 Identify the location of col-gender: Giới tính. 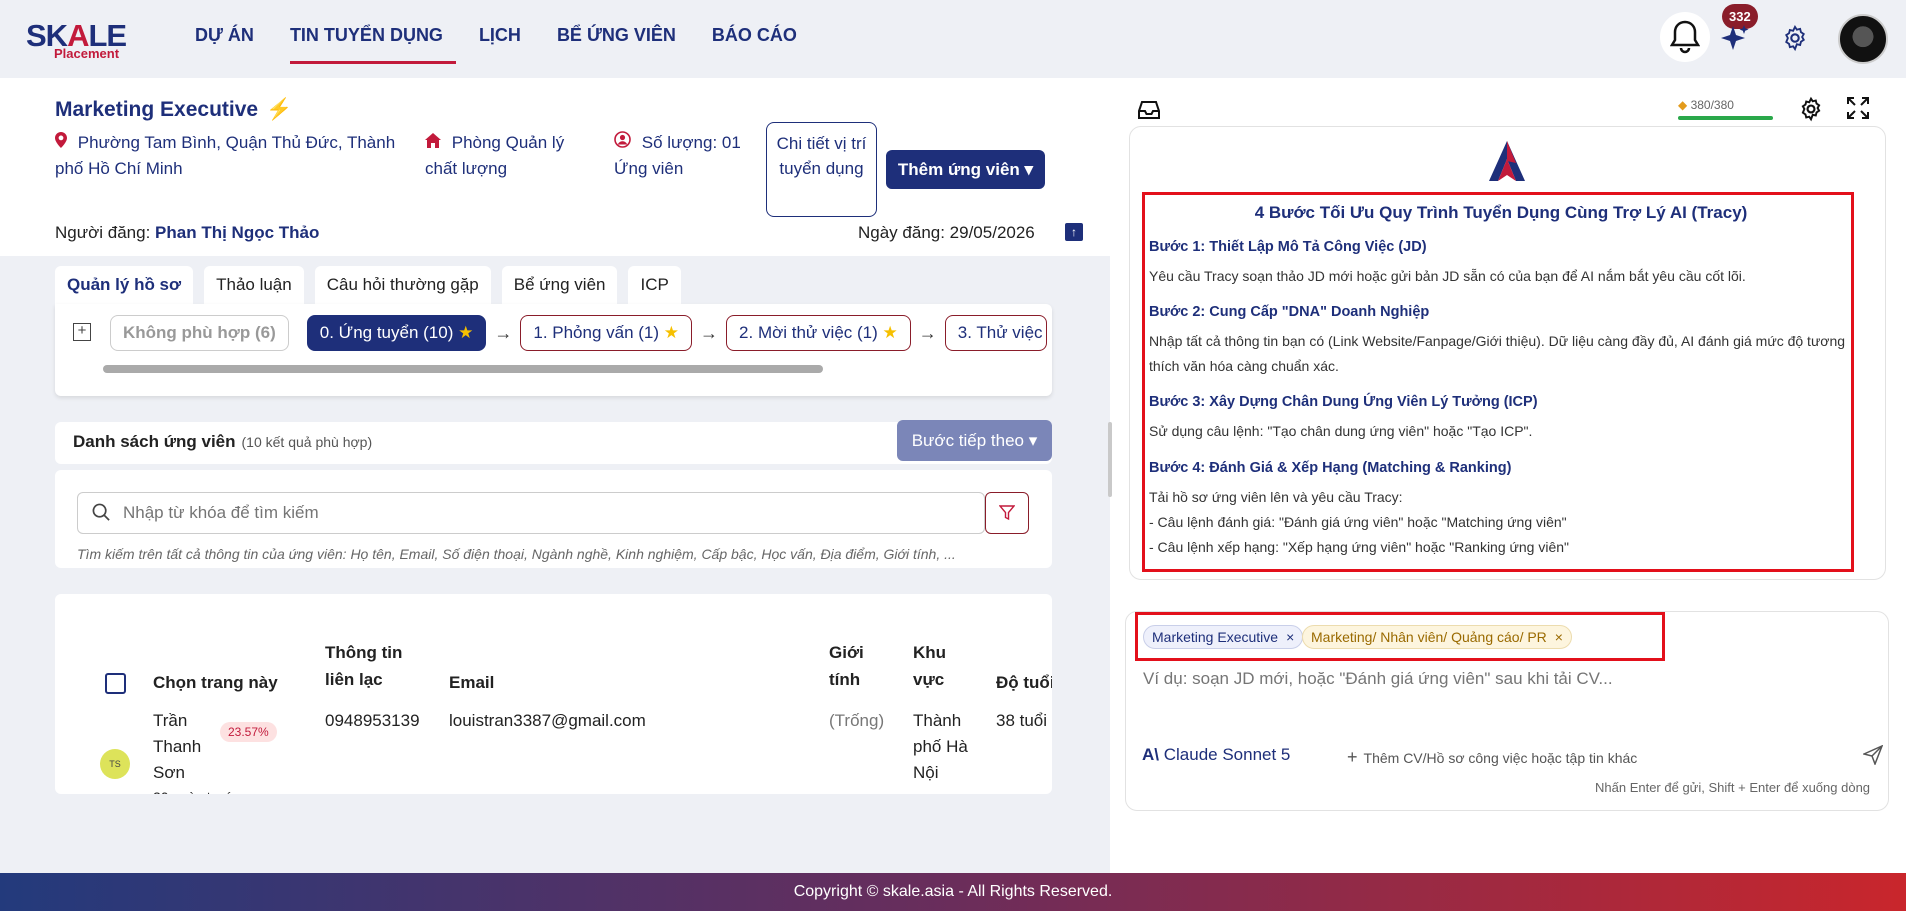
(846, 666).